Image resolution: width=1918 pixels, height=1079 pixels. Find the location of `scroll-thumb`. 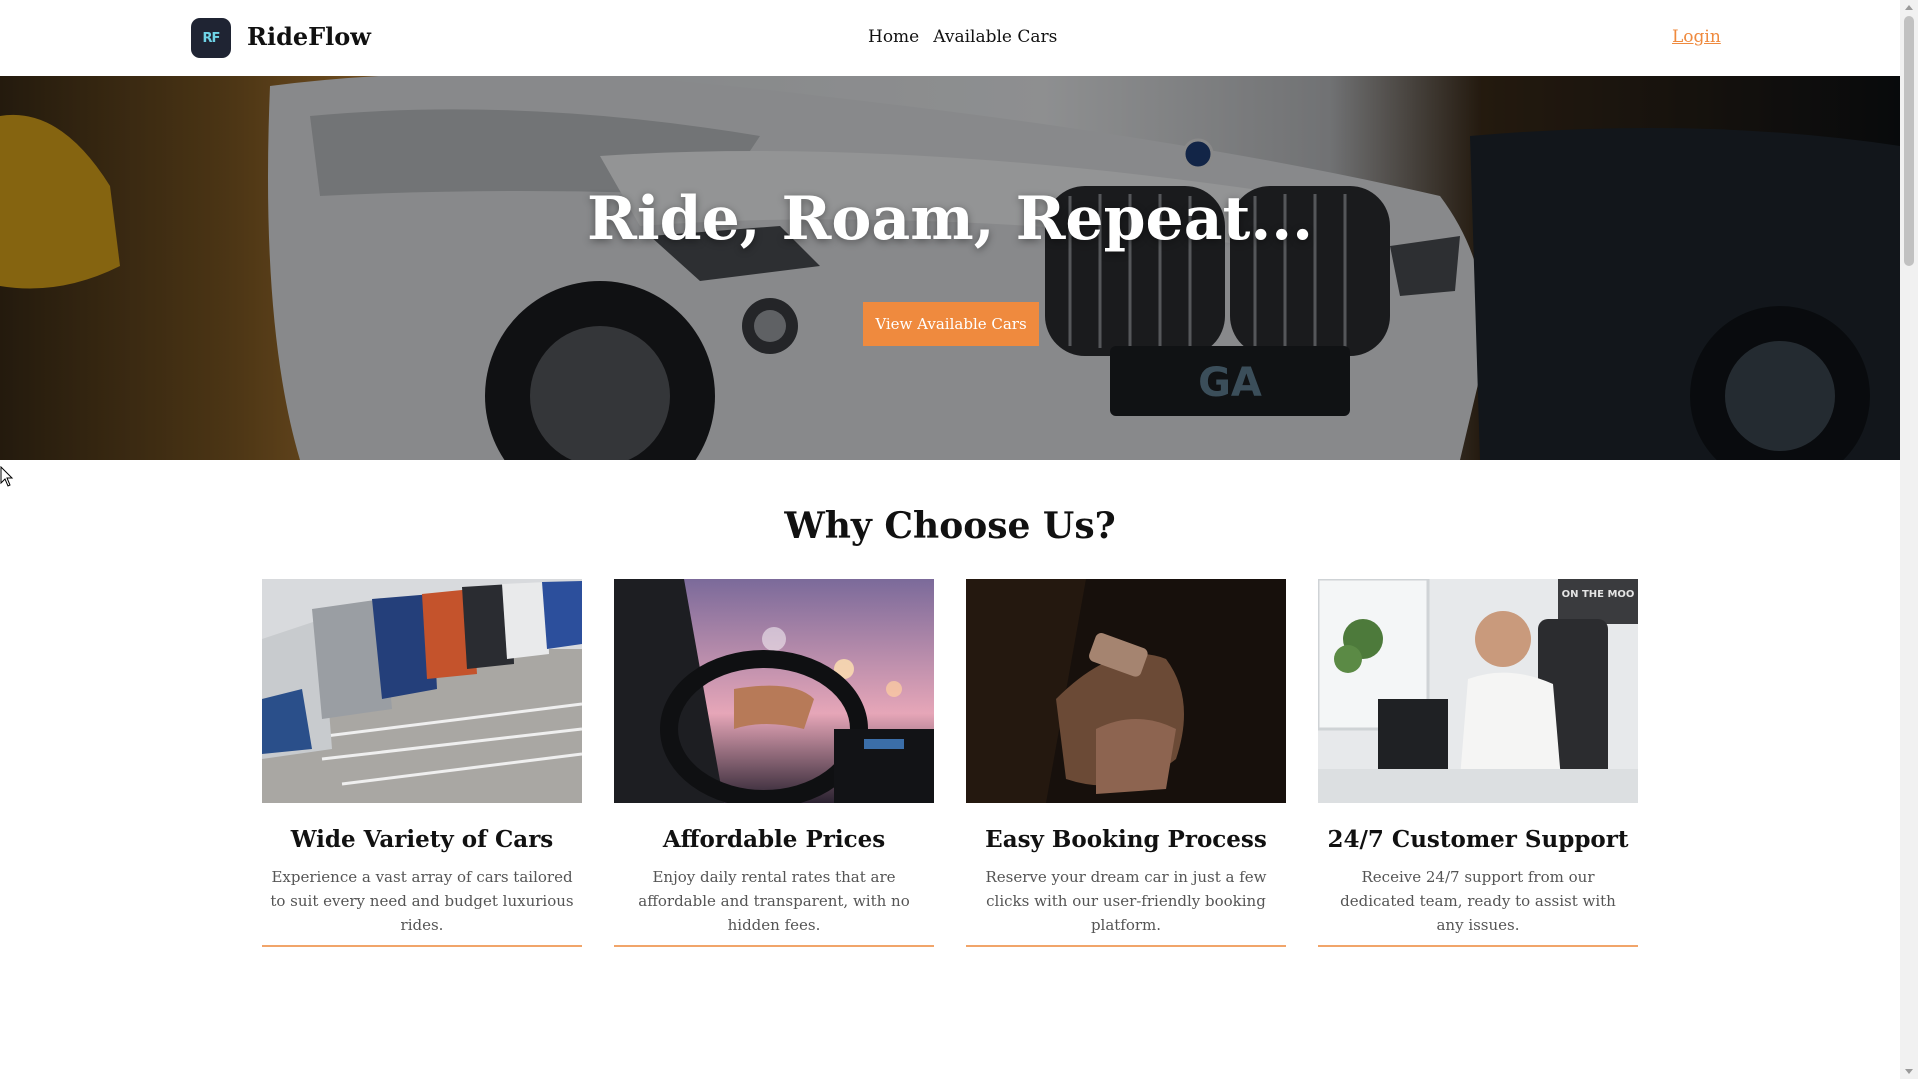

scroll-thumb is located at coordinates (1909, 141).